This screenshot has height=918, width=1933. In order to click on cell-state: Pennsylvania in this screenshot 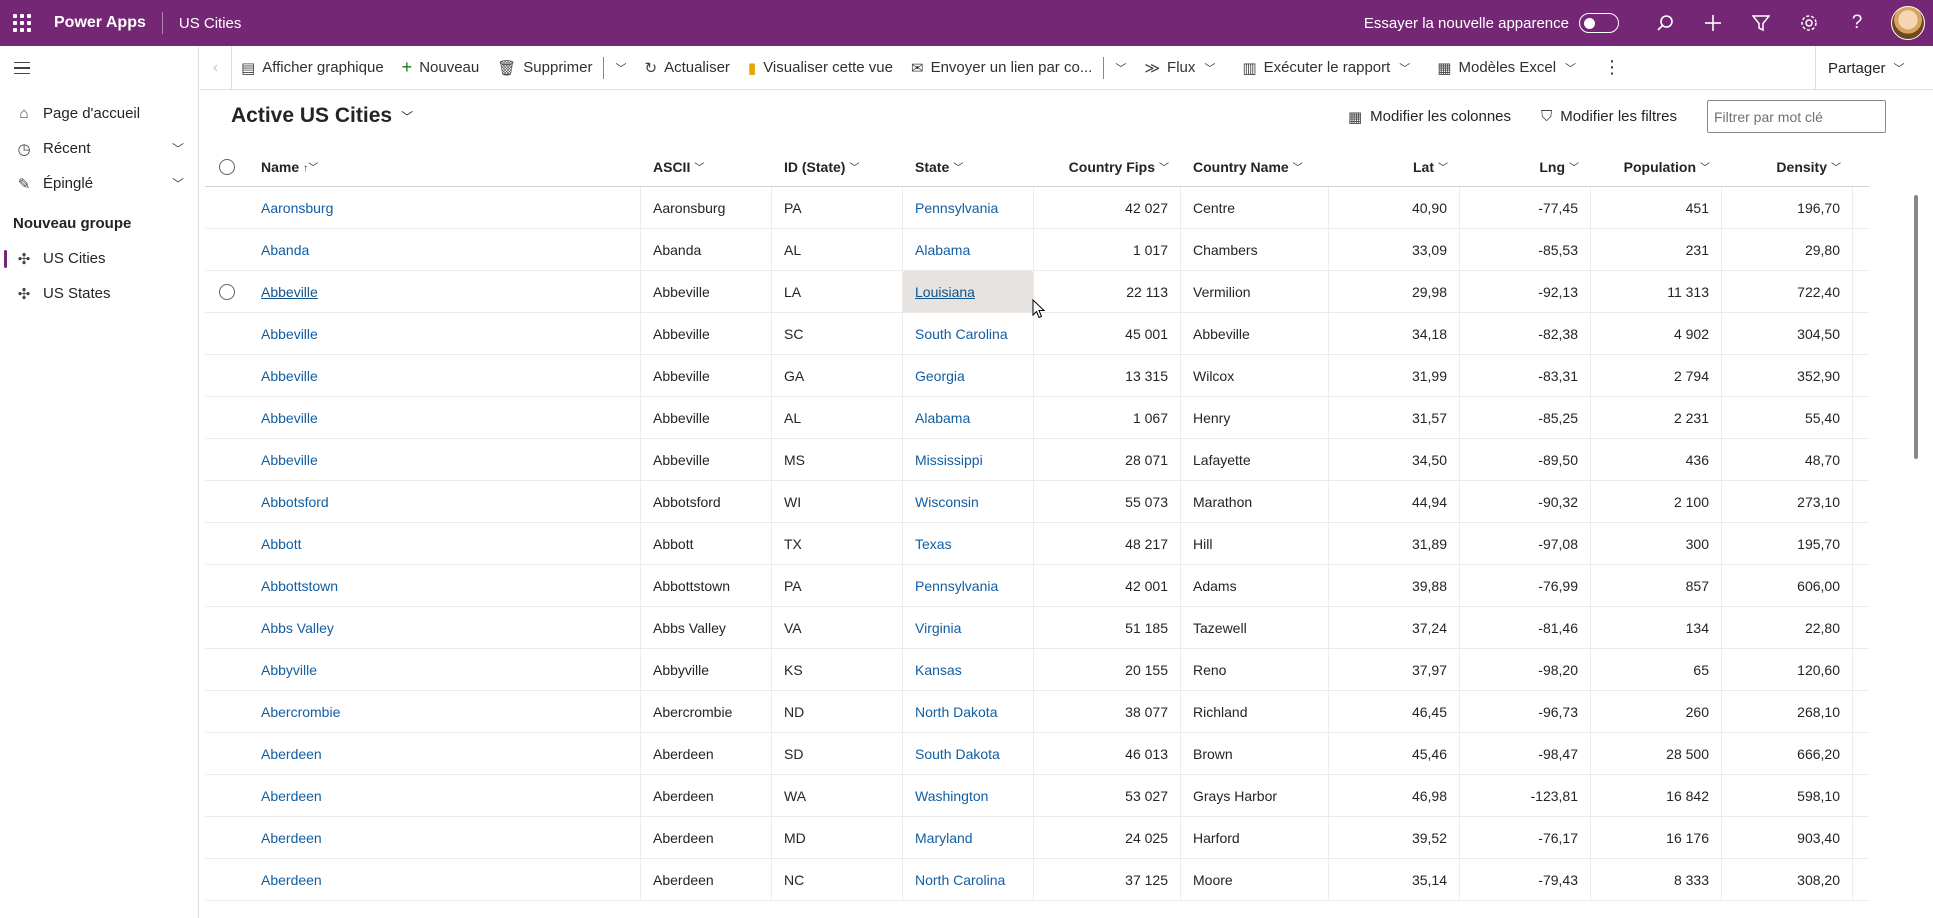, I will do `click(968, 207)`.